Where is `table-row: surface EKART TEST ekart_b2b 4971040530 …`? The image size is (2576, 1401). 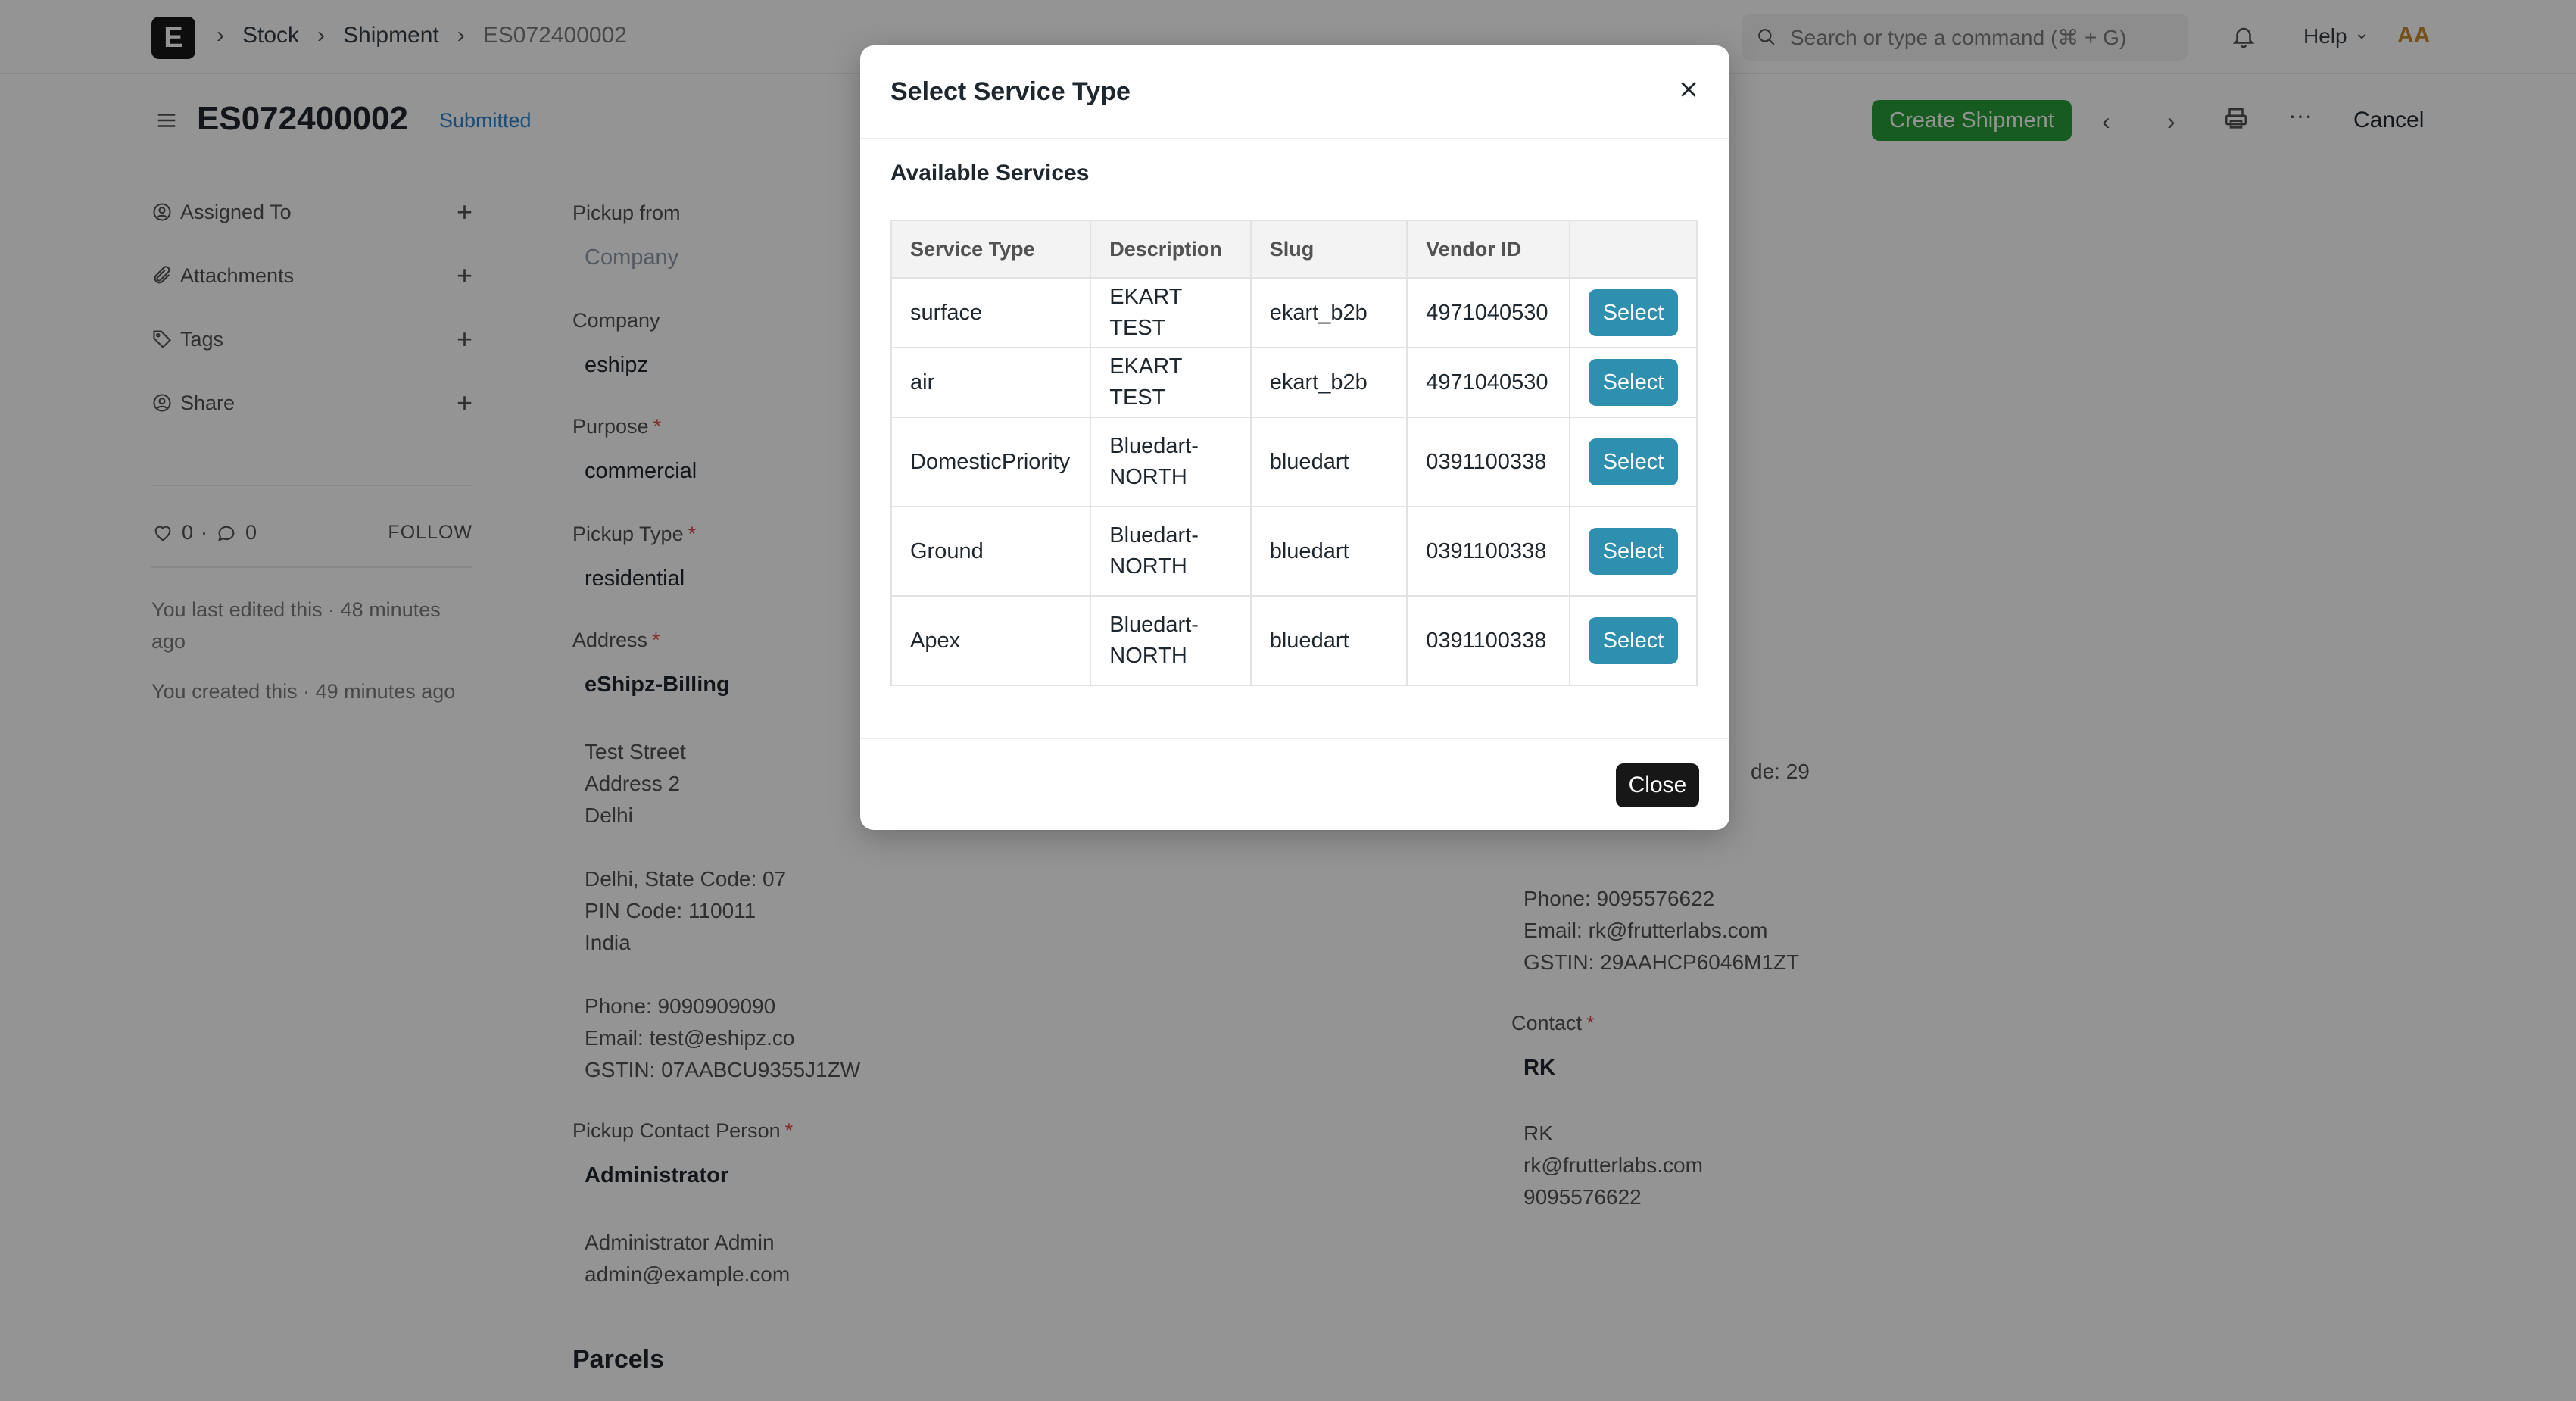
table-row: surface EKART TEST ekart_b2b 4971040530 … is located at coordinates (1294, 312).